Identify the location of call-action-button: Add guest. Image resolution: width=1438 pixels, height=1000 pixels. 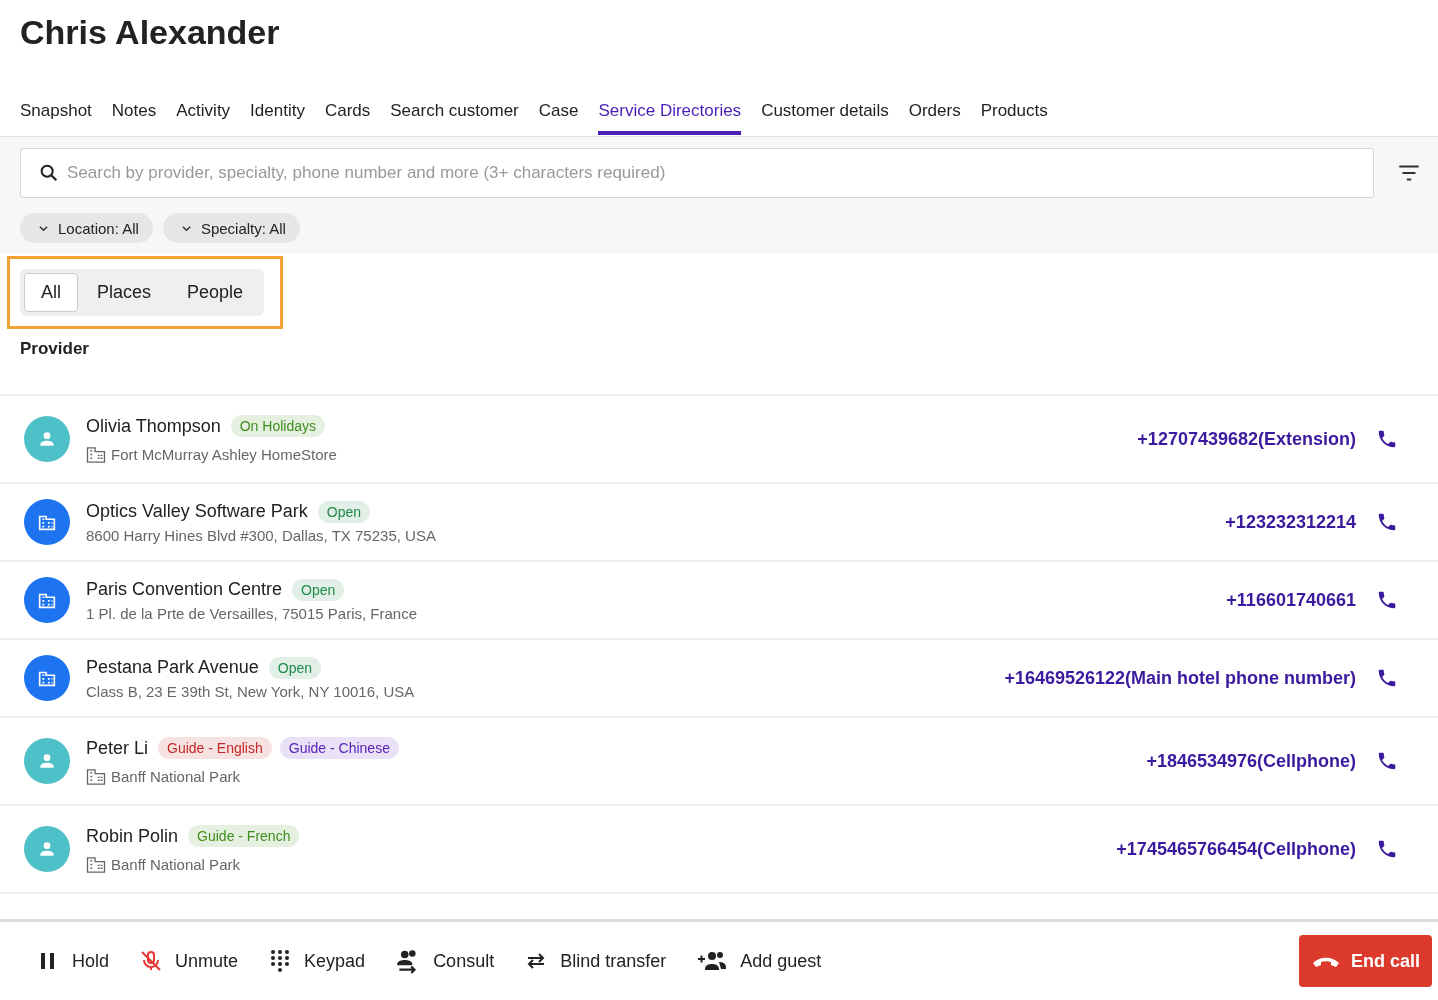
(759, 961).